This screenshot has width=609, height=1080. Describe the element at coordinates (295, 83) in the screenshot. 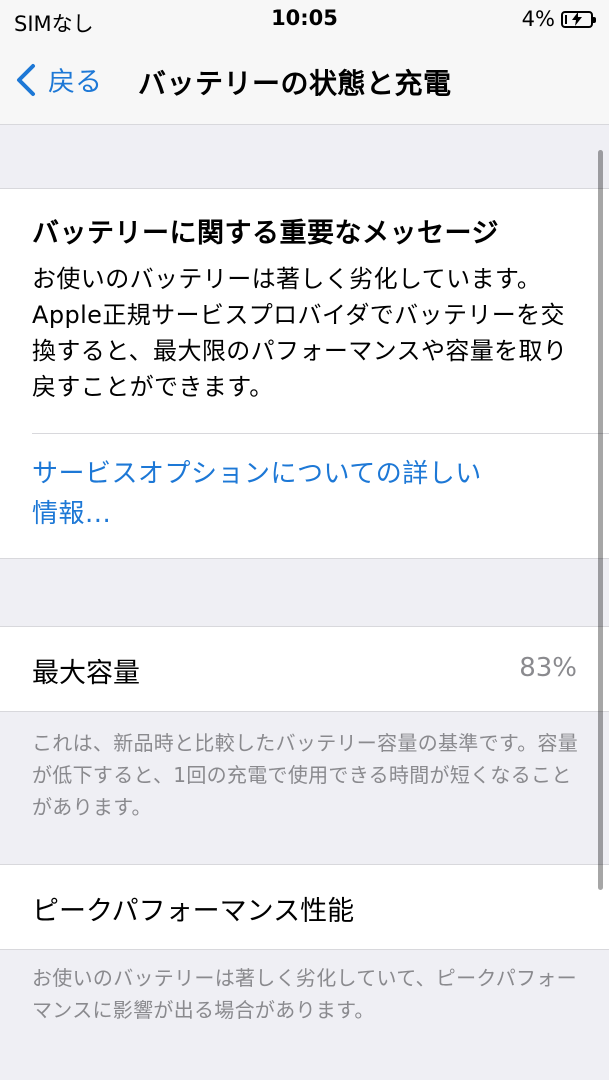

I see `page-title: バッテリーの状態と充電` at that location.